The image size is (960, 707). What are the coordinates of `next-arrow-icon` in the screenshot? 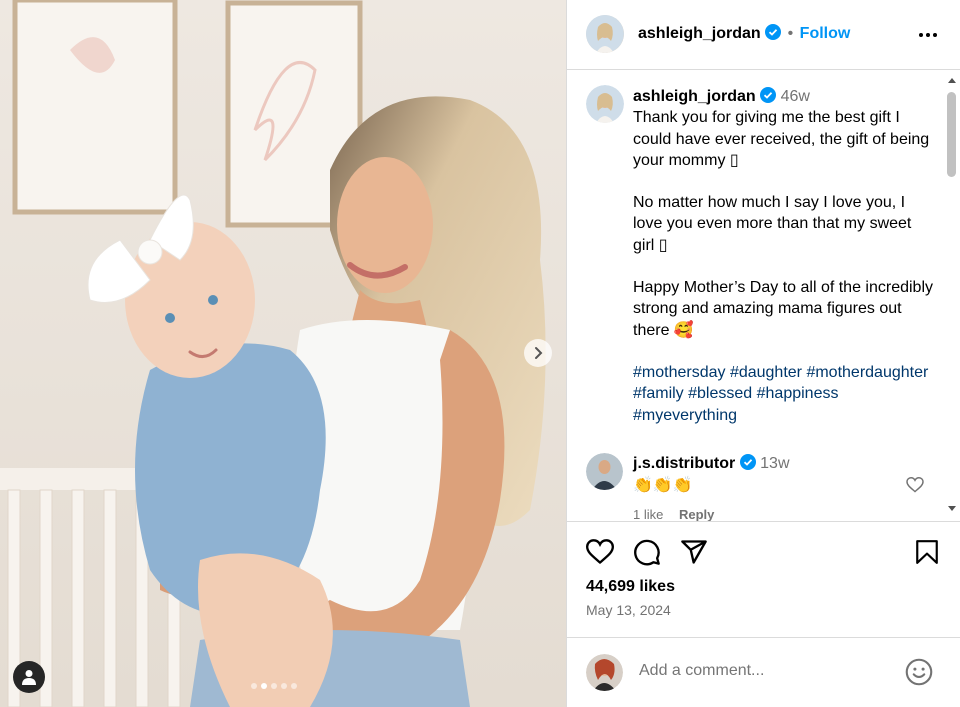 It's located at (539, 353).